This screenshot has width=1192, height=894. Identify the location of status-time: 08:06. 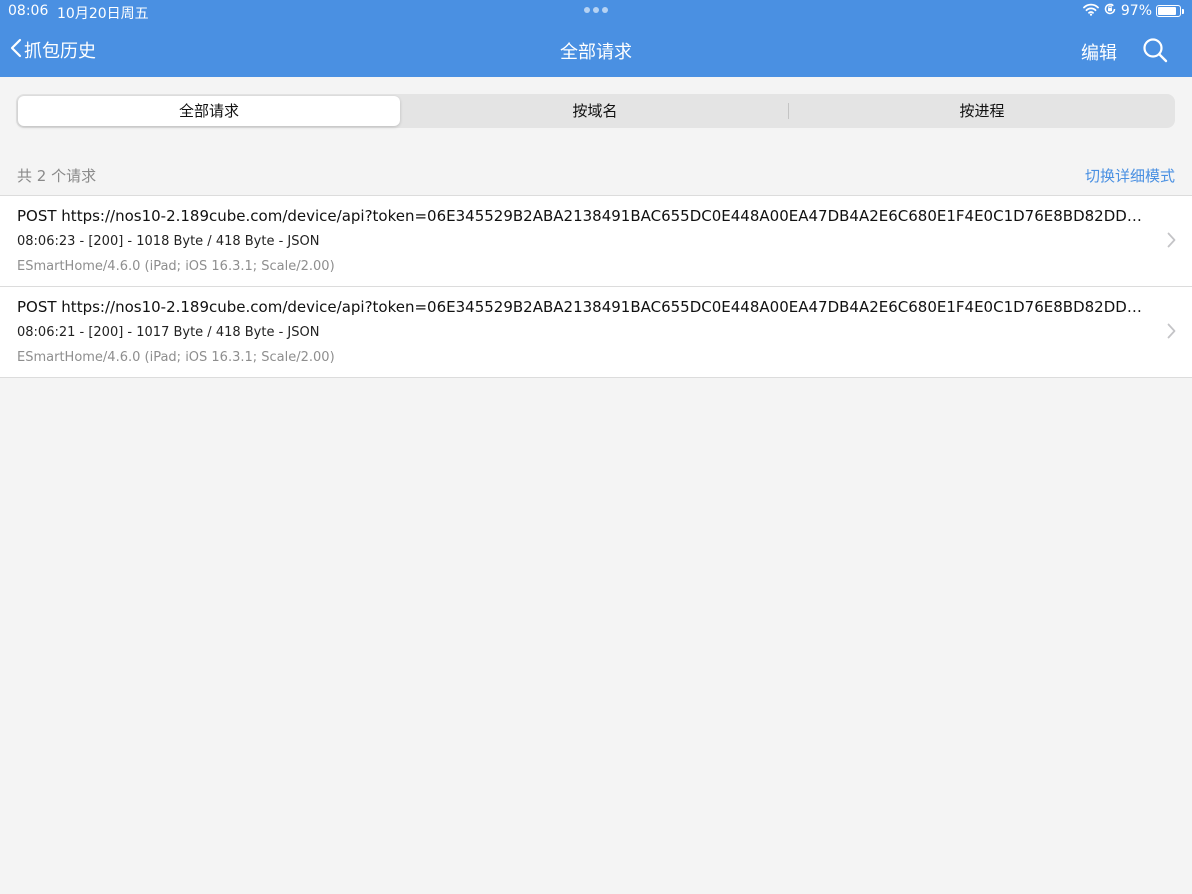
(28, 11).